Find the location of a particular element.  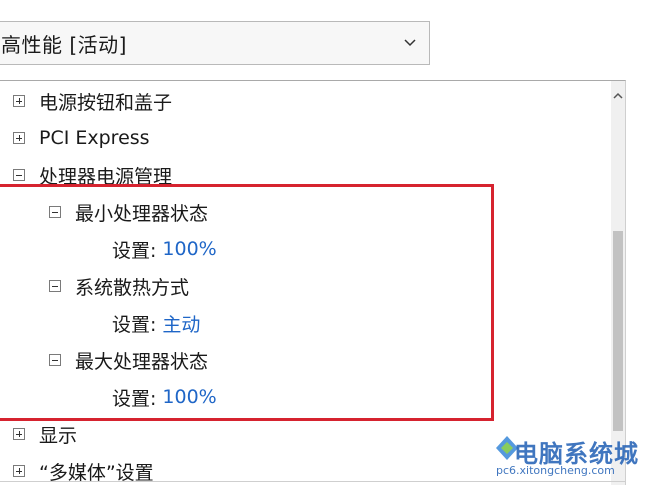

tree-setting-system-cooling-policy: 设置: 主动 is located at coordinates (156, 323).